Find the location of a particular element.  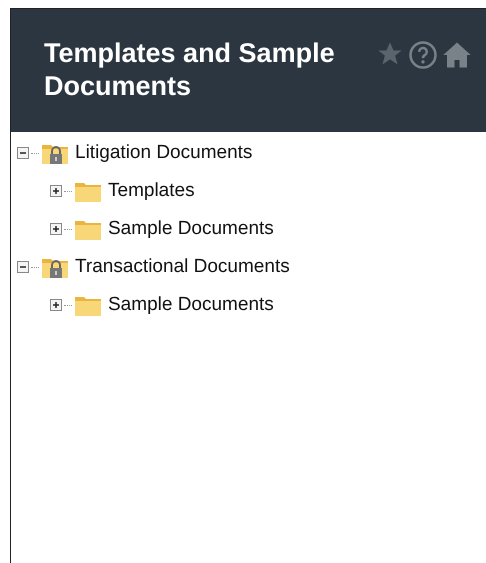

help-icon is located at coordinates (423, 55).